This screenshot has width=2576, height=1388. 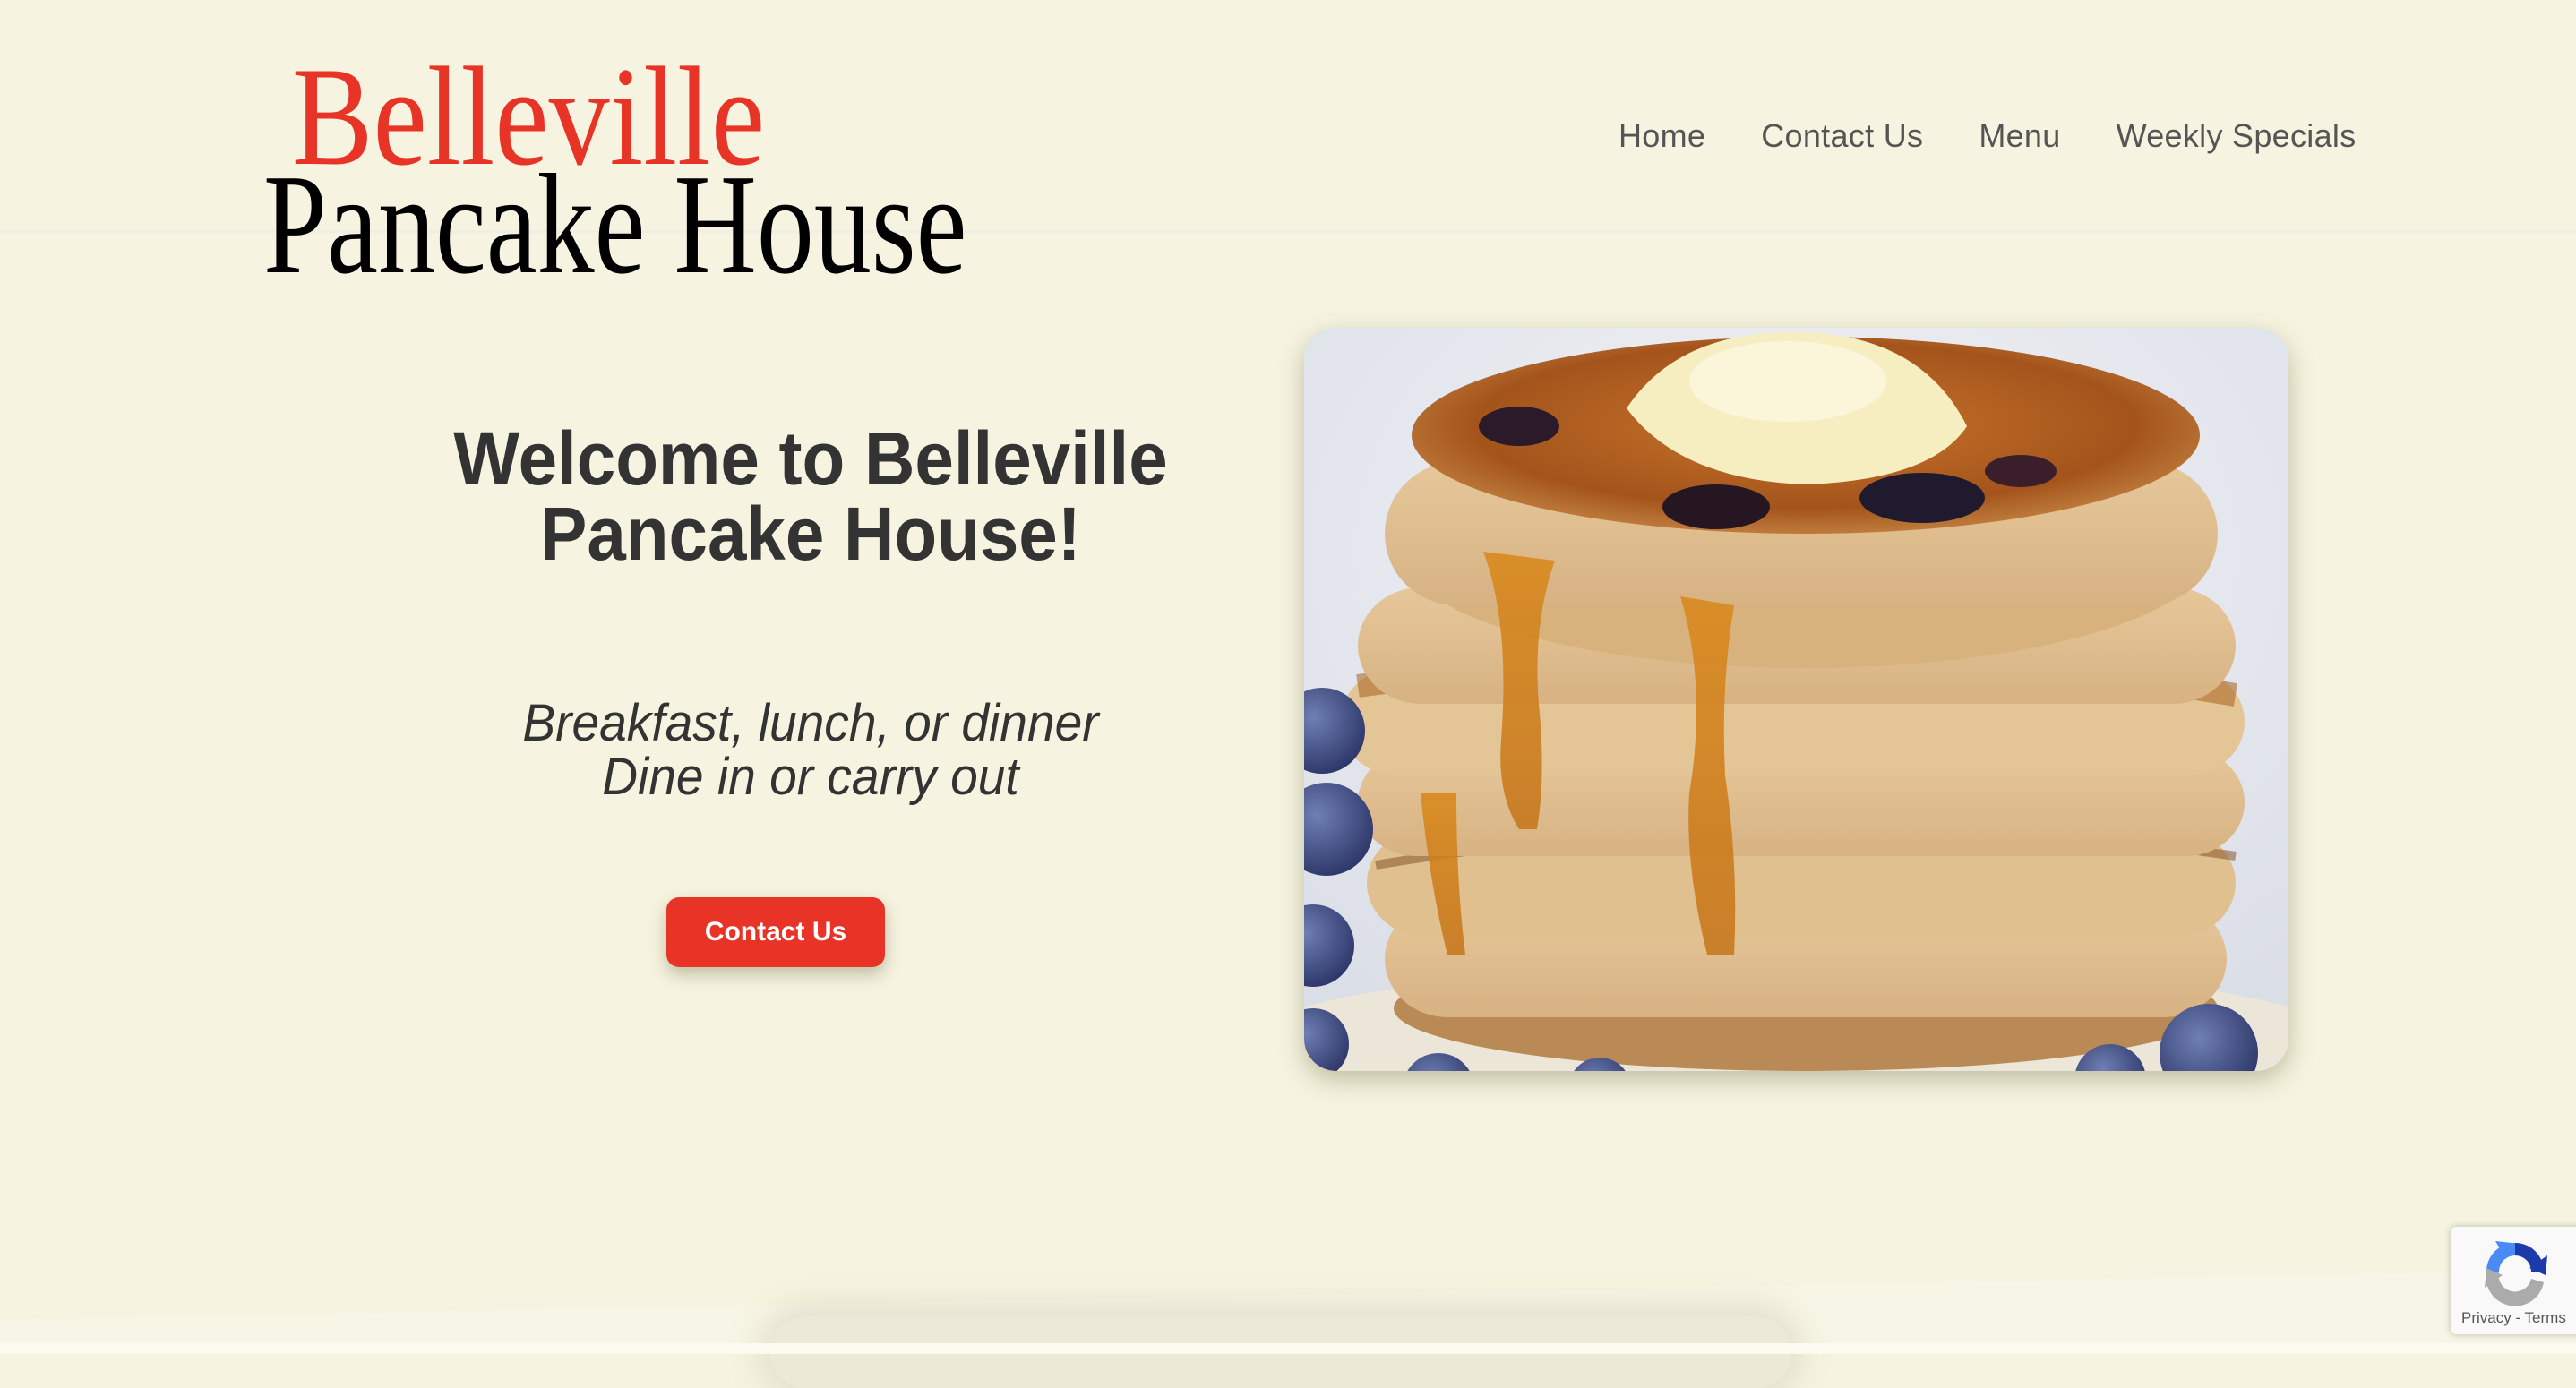 I want to click on main-nav: Home Contact Us Menu Weekly Specials, so click(x=1988, y=136).